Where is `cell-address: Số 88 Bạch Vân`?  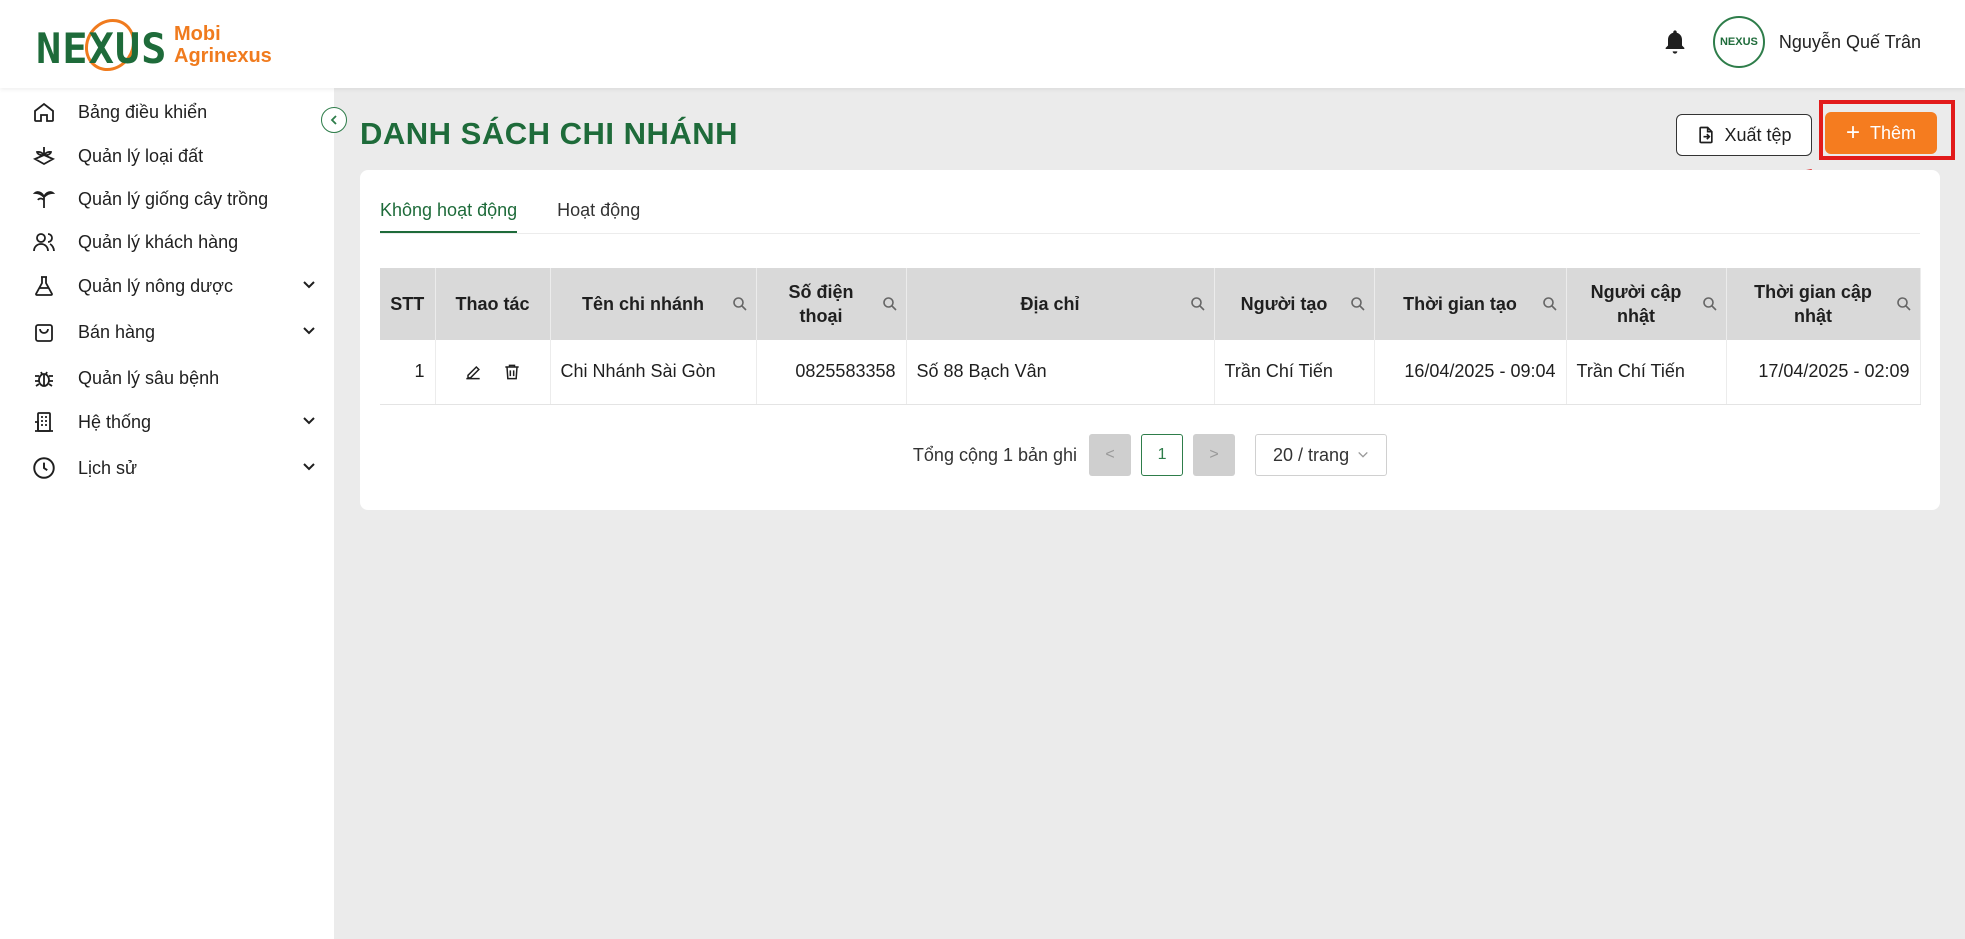
cell-address: Số 88 Bạch Vân is located at coordinates (1060, 372).